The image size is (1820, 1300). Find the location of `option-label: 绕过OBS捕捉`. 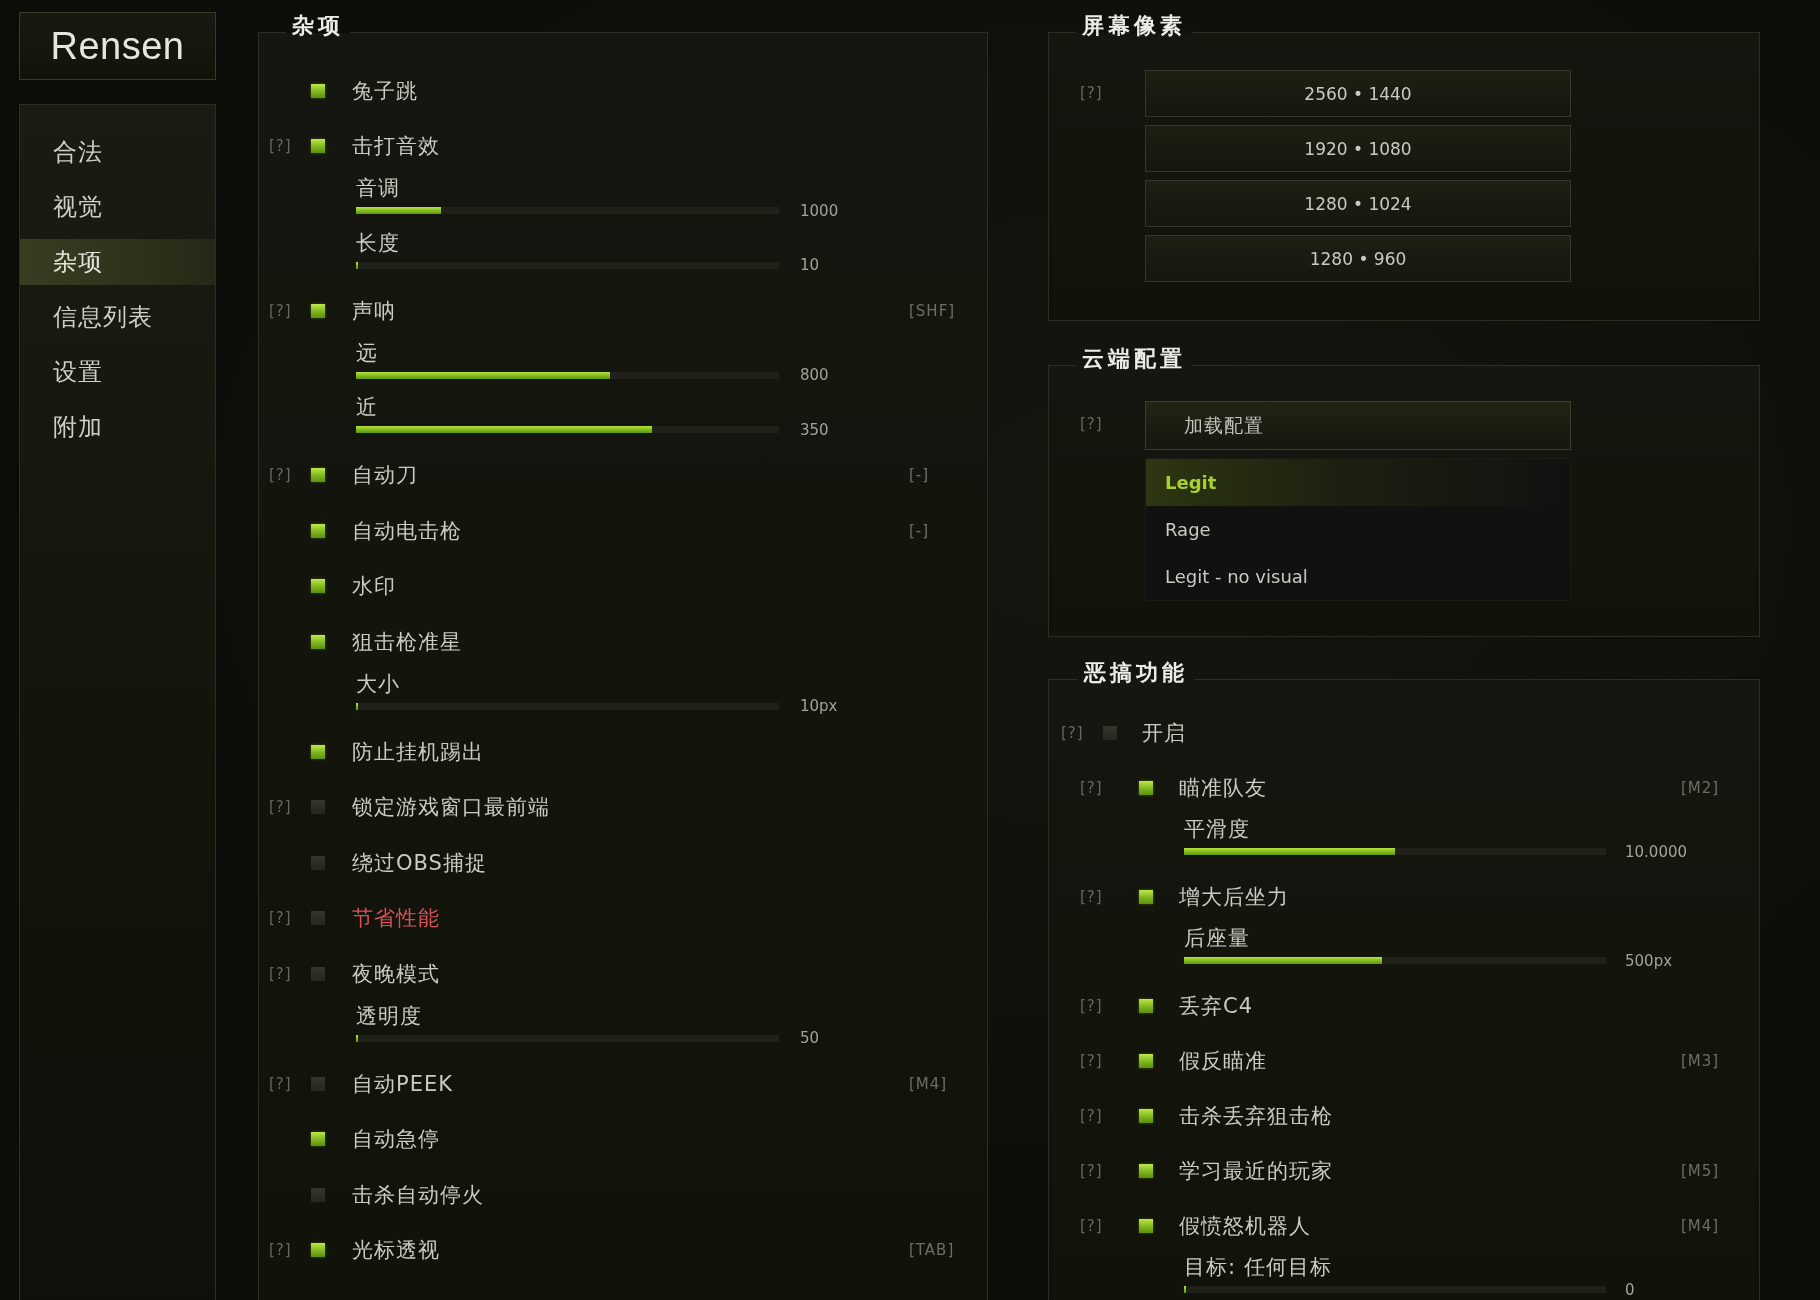

option-label: 绕过OBS捕捉 is located at coordinates (419, 862).